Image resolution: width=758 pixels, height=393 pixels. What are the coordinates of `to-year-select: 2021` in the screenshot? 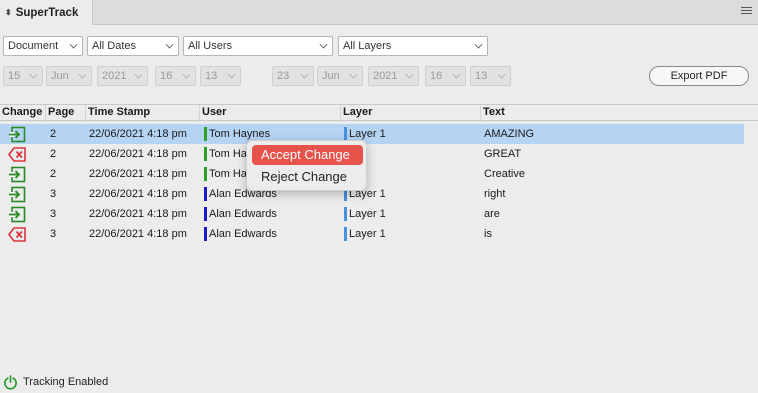 It's located at (393, 76).